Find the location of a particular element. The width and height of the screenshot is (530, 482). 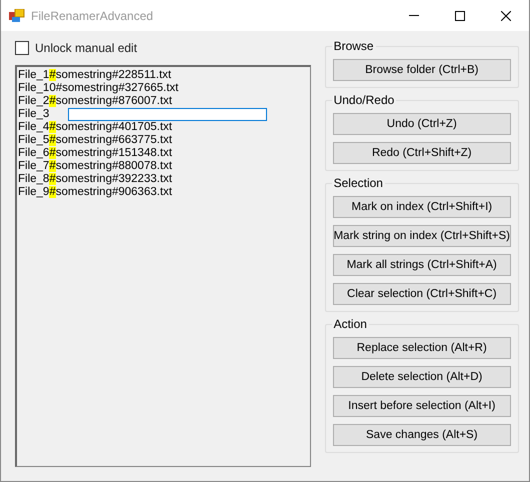

action-button: Clear selection (Ctrl+Shift+C) is located at coordinates (421, 294).